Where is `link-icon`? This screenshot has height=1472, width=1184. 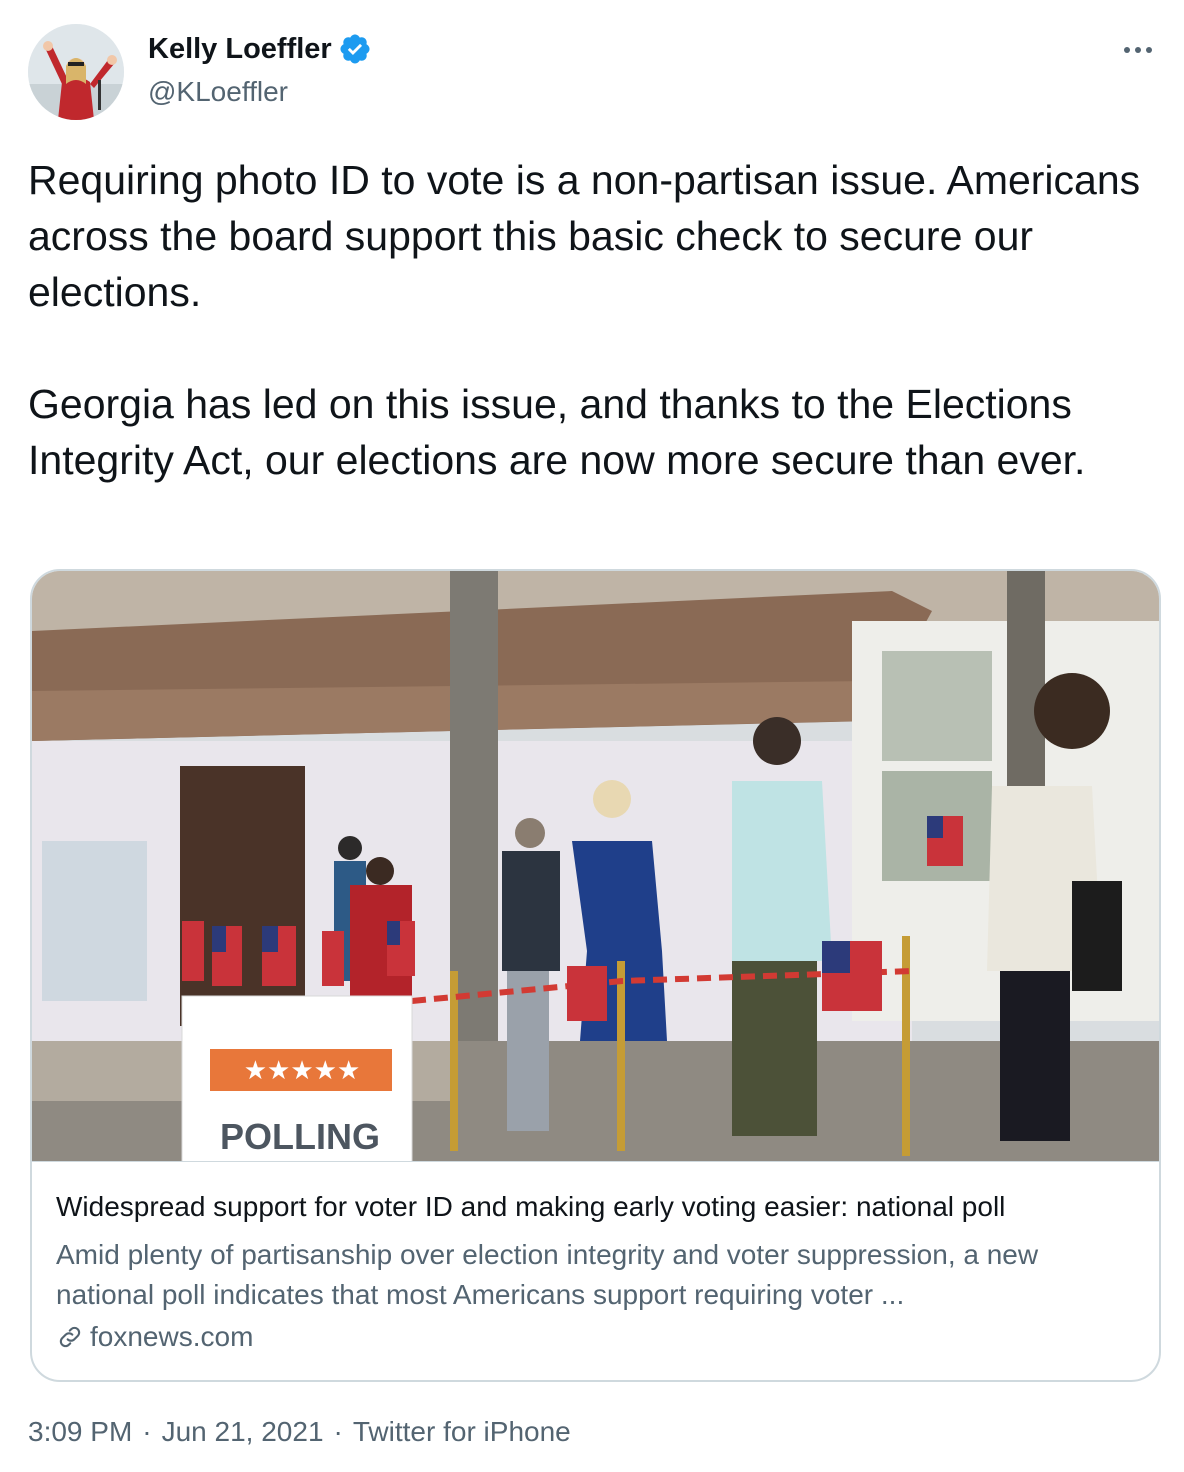 link-icon is located at coordinates (70, 1337).